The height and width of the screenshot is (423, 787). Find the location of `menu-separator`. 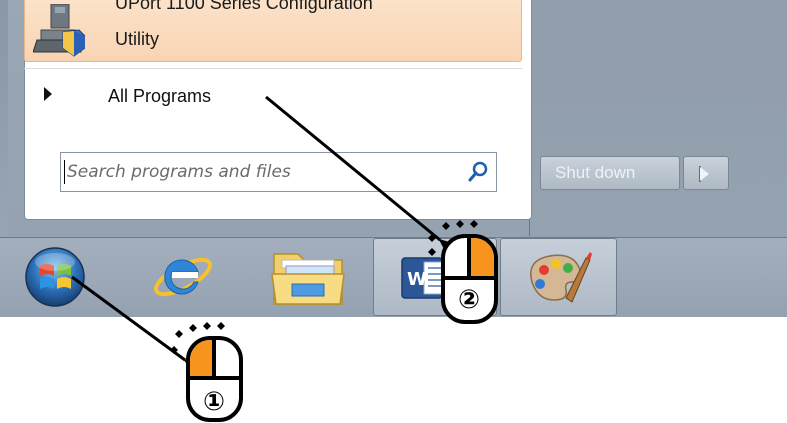

menu-separator is located at coordinates (273, 68).